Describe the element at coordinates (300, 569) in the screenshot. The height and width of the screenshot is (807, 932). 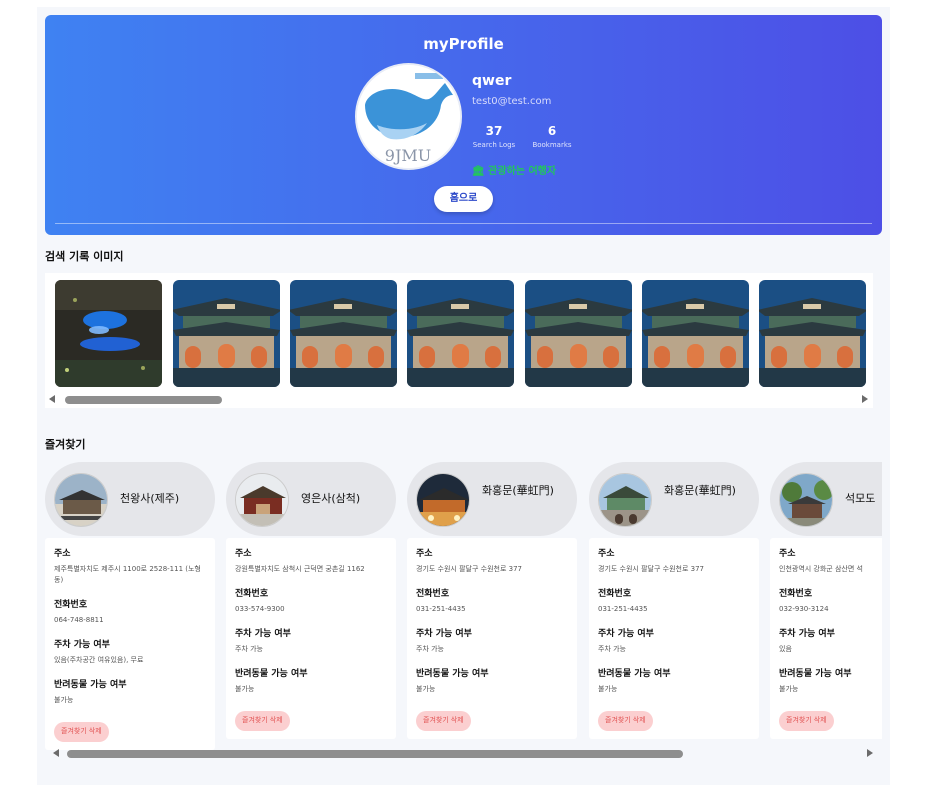
I see `address-value: 강원특별자치도 삼척시 근덕면 궁촌길 1162` at that location.